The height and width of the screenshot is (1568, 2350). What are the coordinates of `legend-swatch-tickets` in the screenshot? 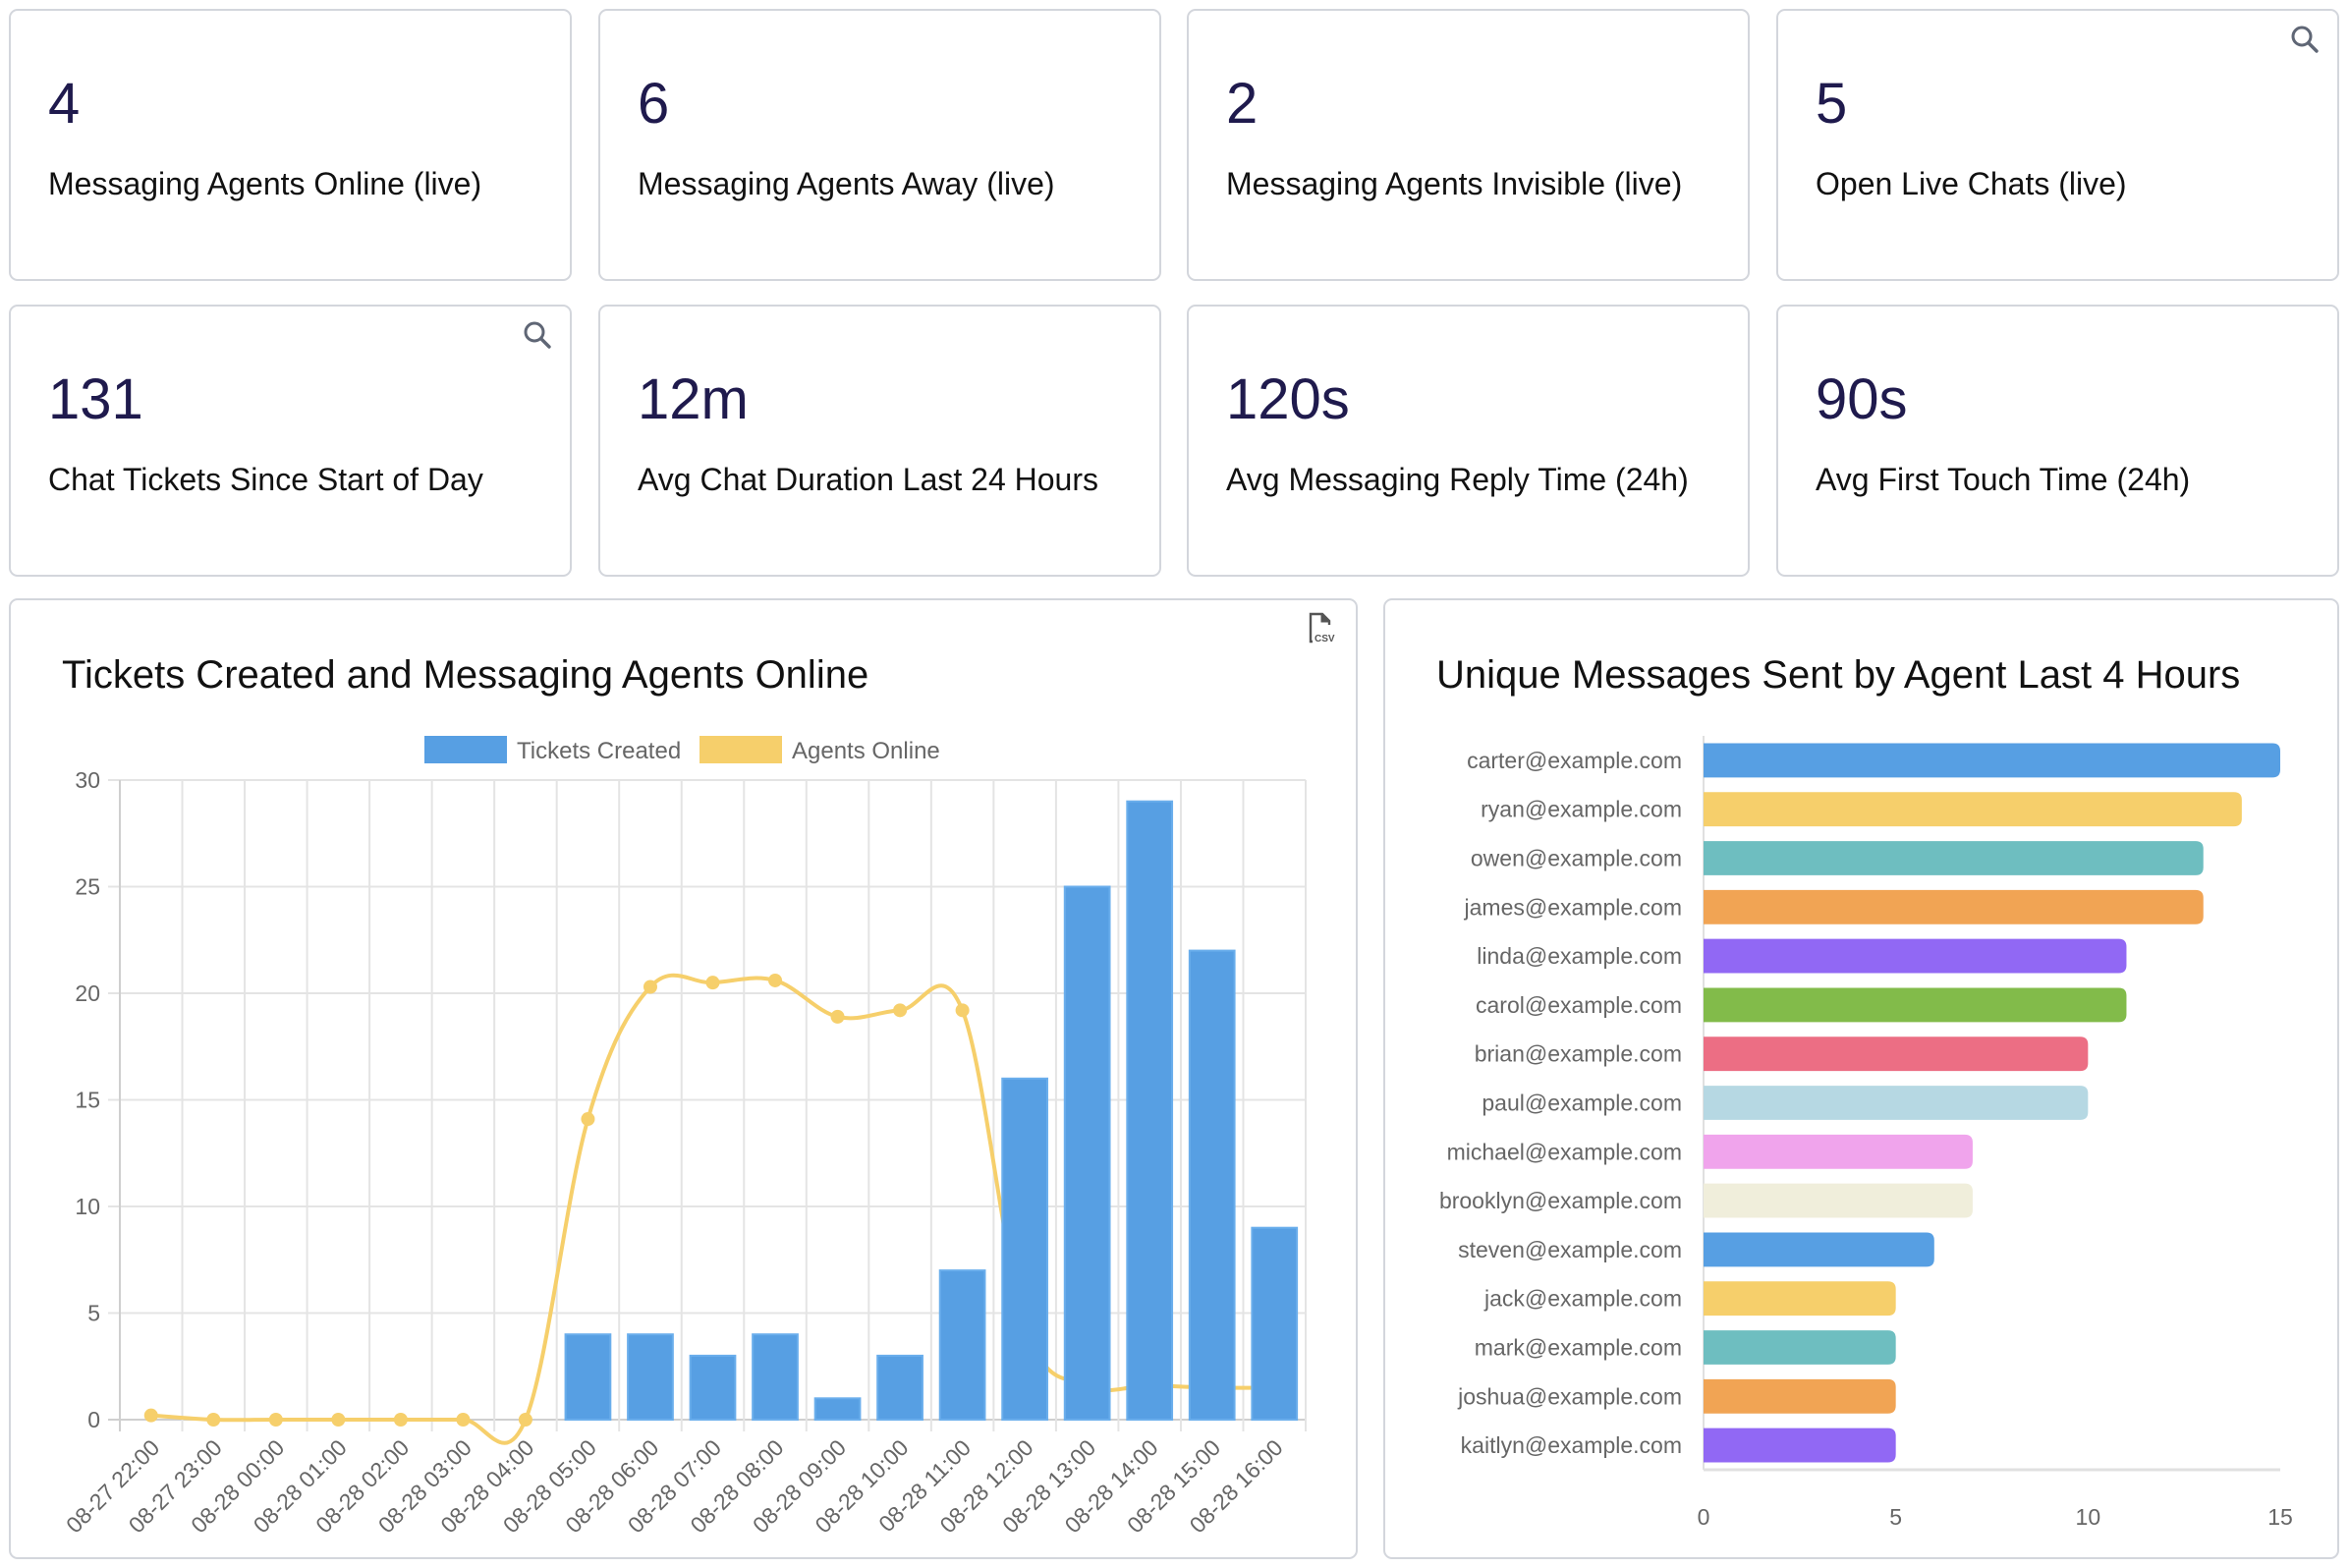 It's located at (465, 749).